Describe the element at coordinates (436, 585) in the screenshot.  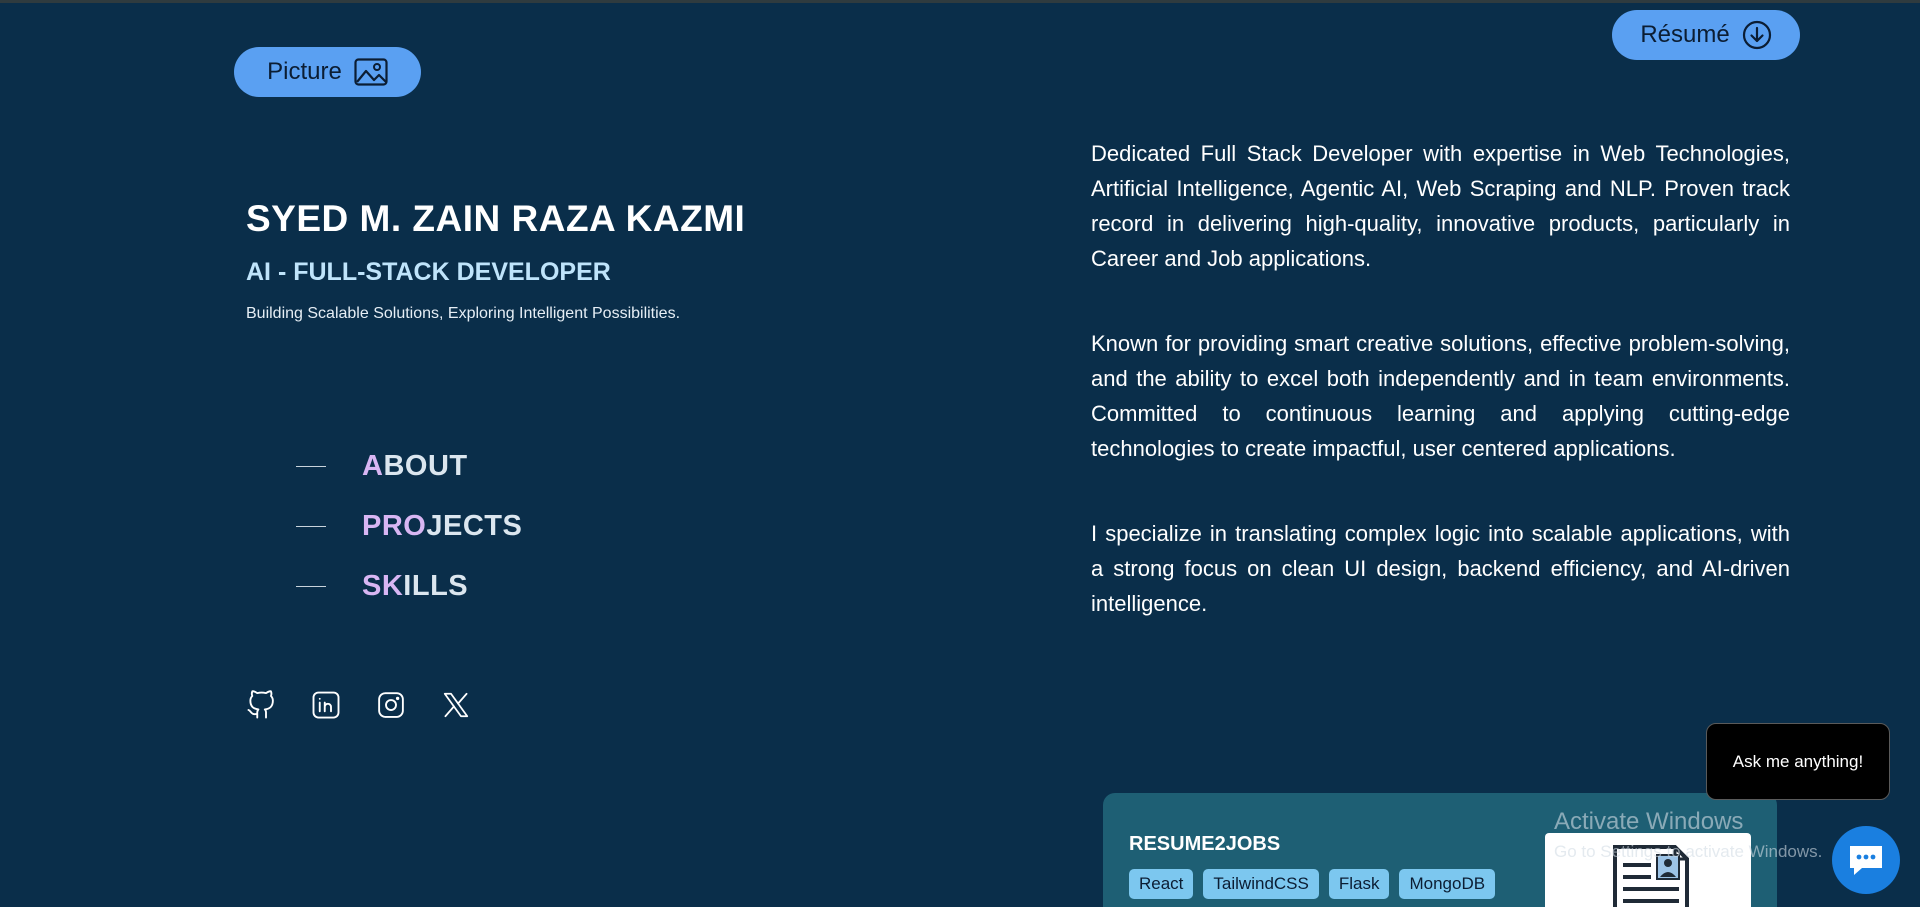
I see `nav-label-rest: ILLS` at that location.